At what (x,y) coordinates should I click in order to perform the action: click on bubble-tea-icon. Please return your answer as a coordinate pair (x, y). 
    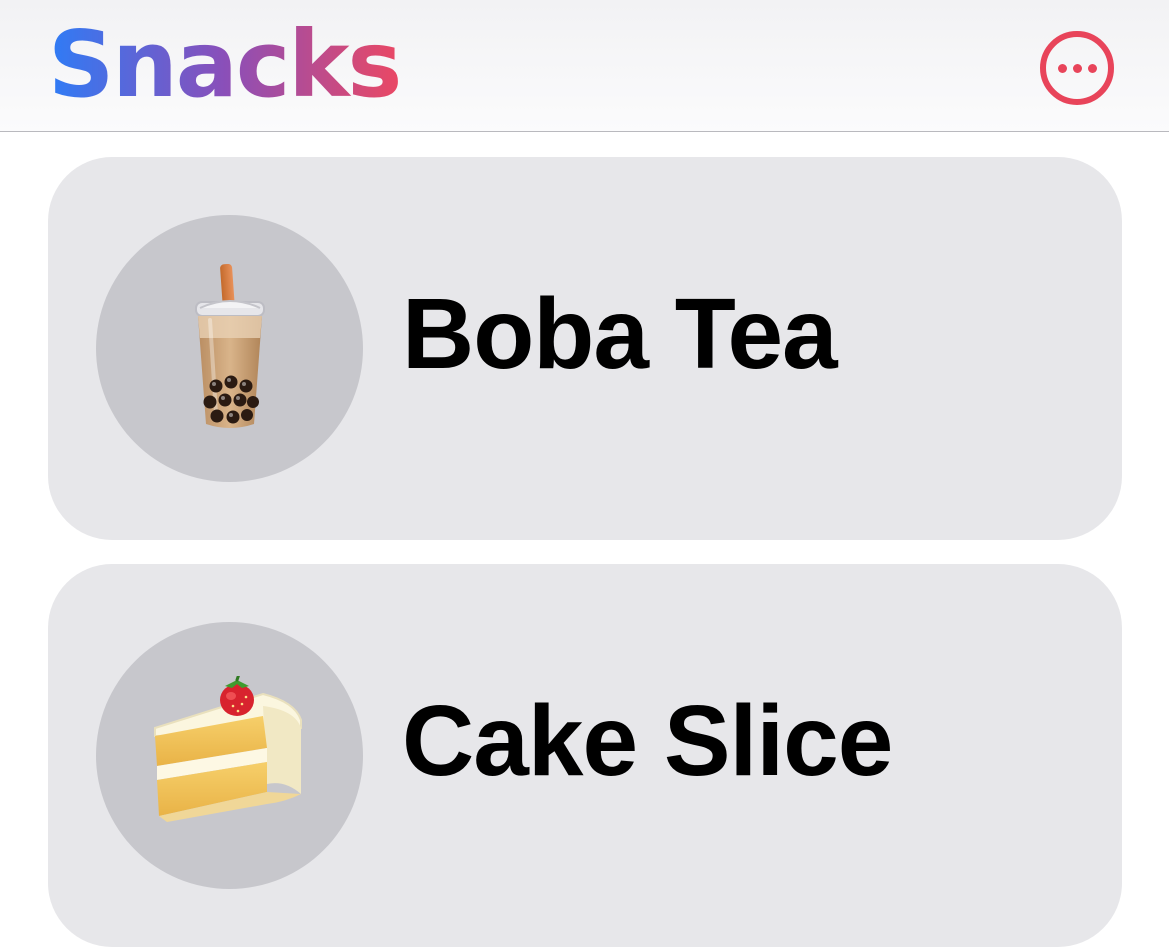
    Looking at the image, I should click on (229, 345).